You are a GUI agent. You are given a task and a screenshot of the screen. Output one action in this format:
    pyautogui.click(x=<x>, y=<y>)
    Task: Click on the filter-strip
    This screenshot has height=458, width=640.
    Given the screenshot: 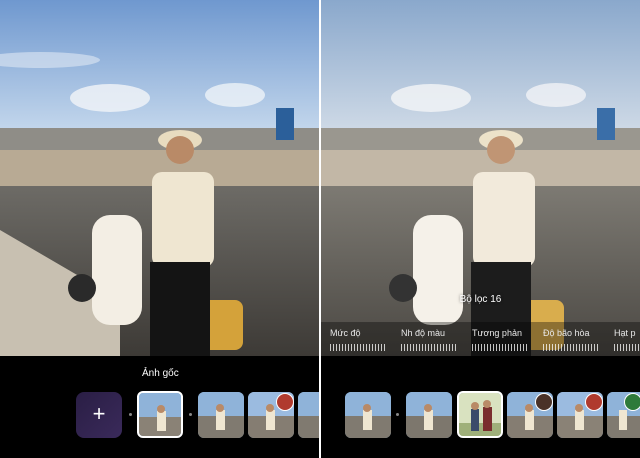 What is the action you would take?
    pyautogui.click(x=480, y=415)
    